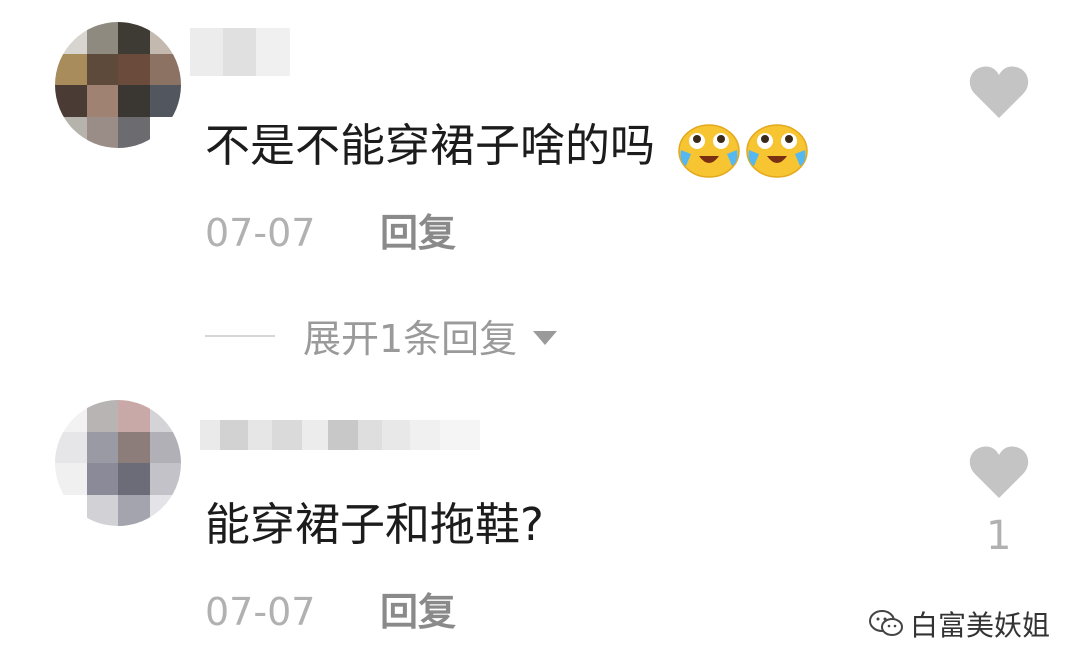 This screenshot has height=671, width=1080. I want to click on wechat-icon, so click(886, 623).